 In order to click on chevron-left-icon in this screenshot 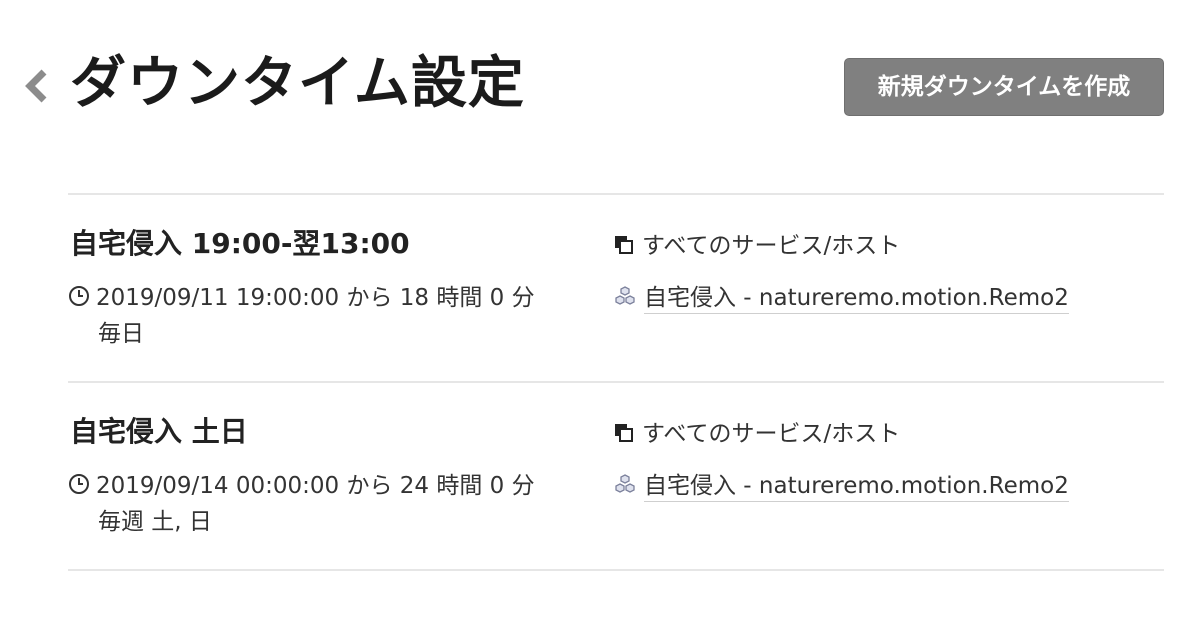, I will do `click(37, 86)`.